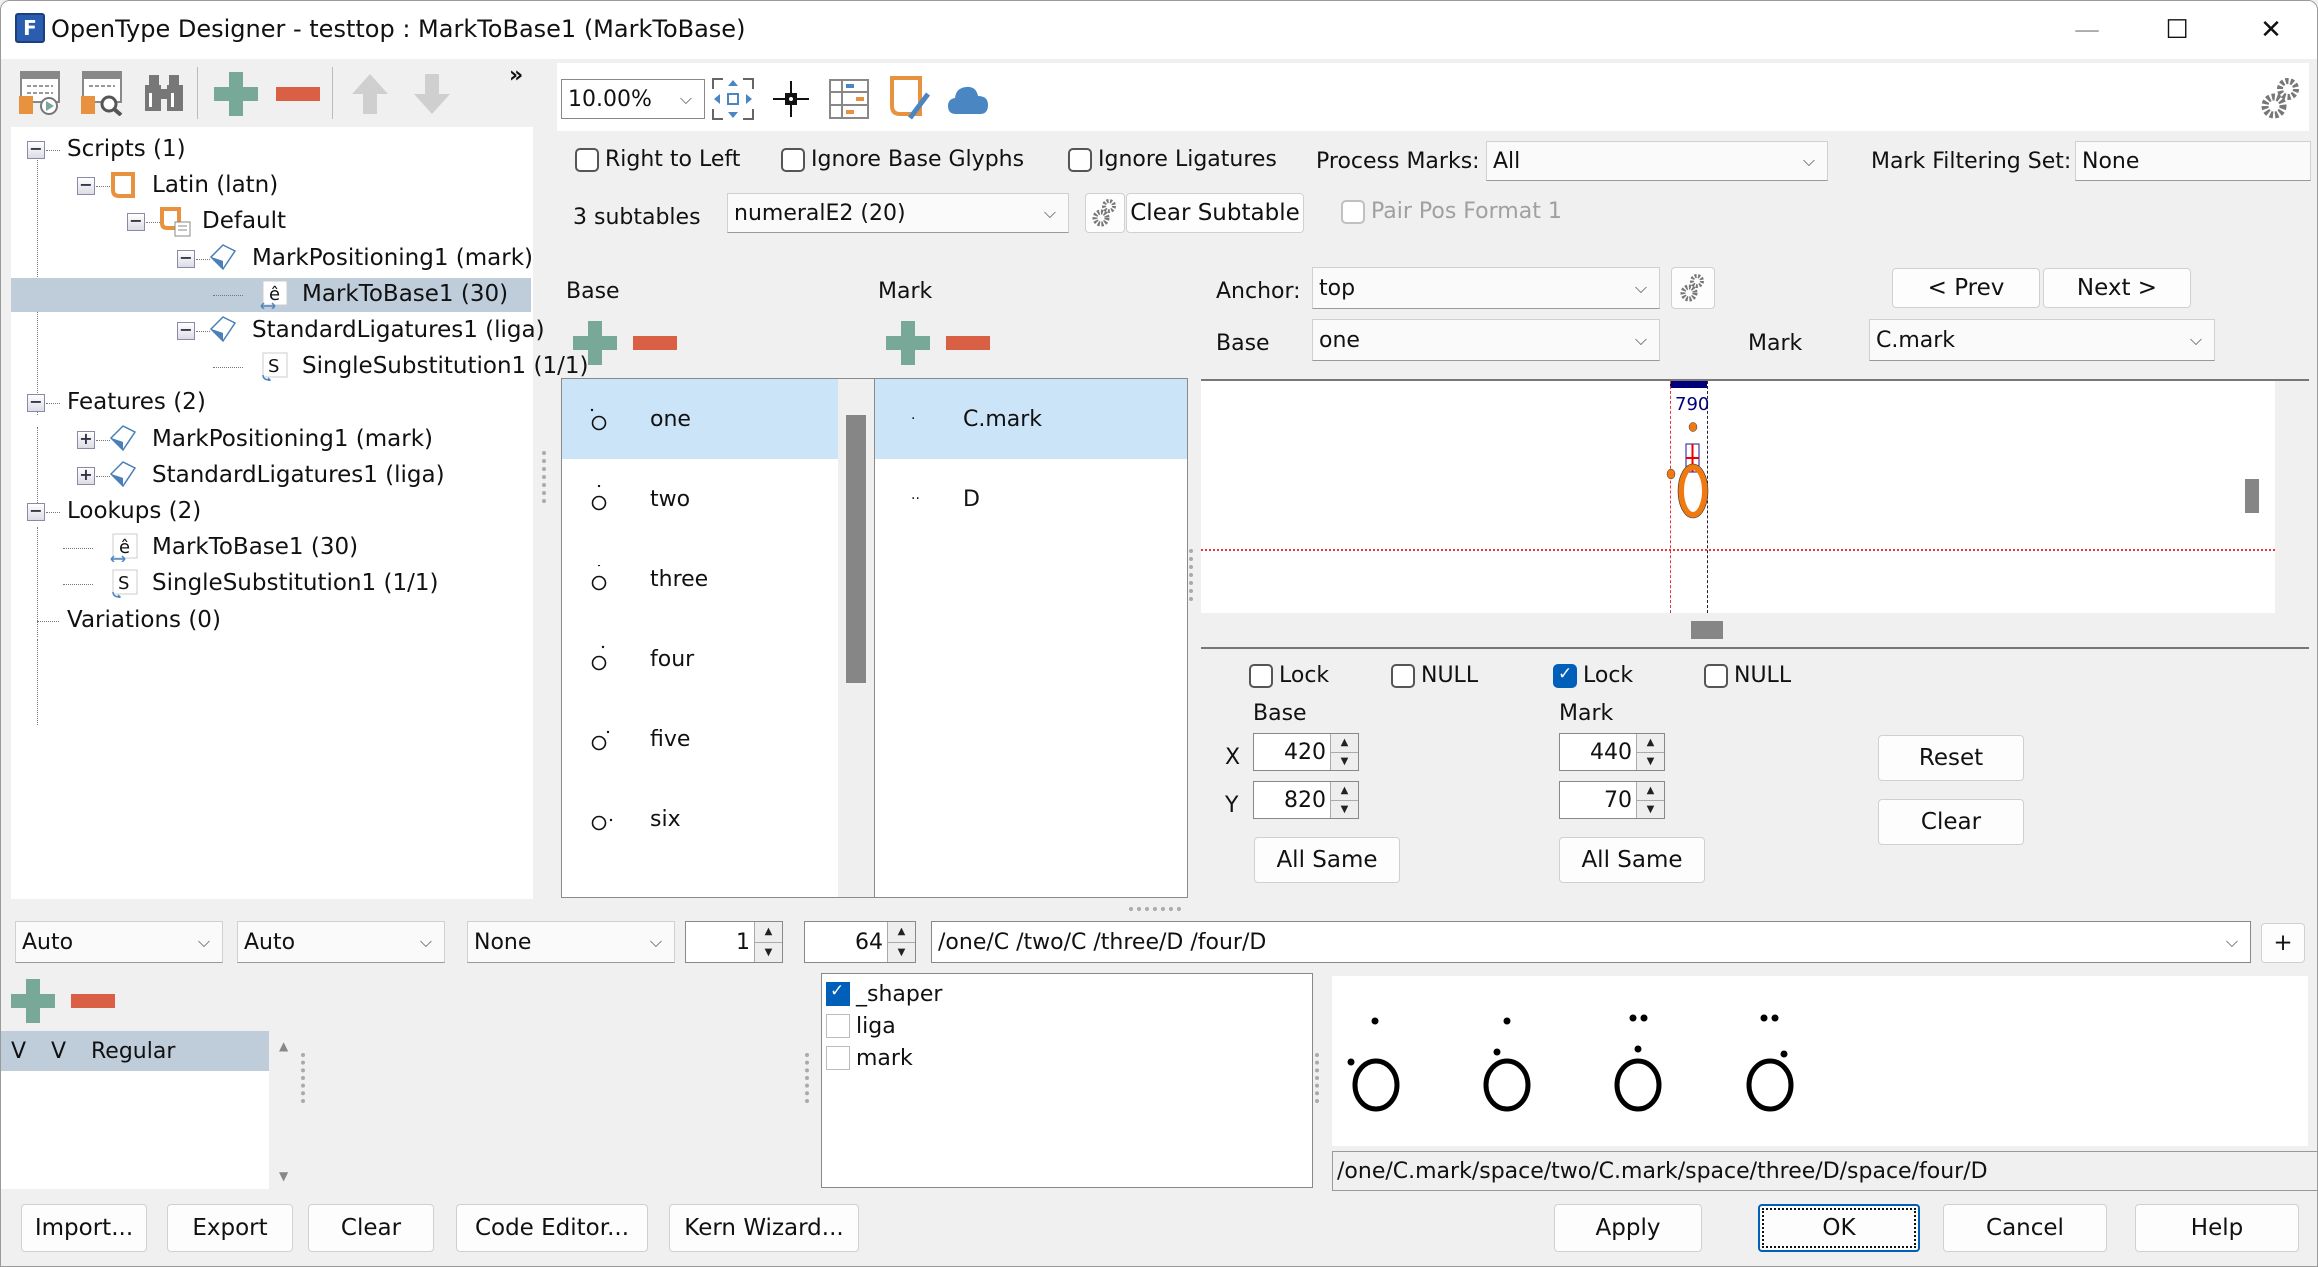  Describe the element at coordinates (968, 343) in the screenshot. I see `remove-mark-button` at that location.